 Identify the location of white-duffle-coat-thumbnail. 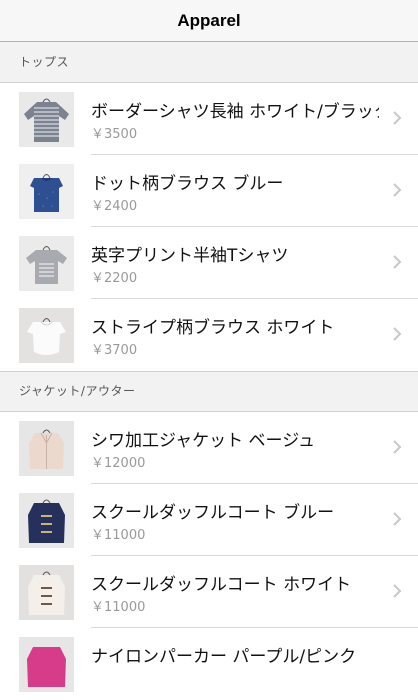
(46, 592).